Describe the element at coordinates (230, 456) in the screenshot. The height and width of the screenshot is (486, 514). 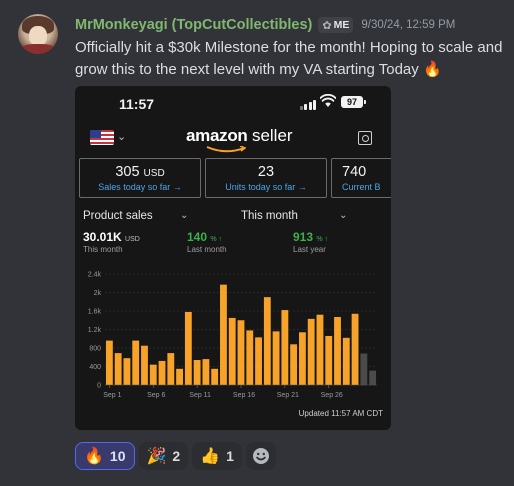
I see `reaction-count: 1` at that location.